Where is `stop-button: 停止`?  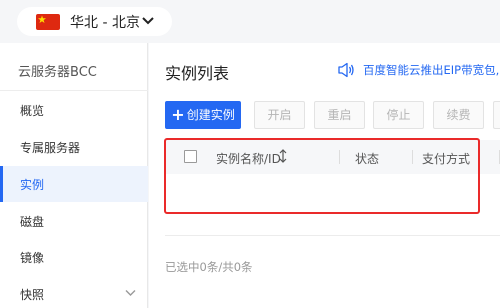
stop-button: 停止 is located at coordinates (398, 115).